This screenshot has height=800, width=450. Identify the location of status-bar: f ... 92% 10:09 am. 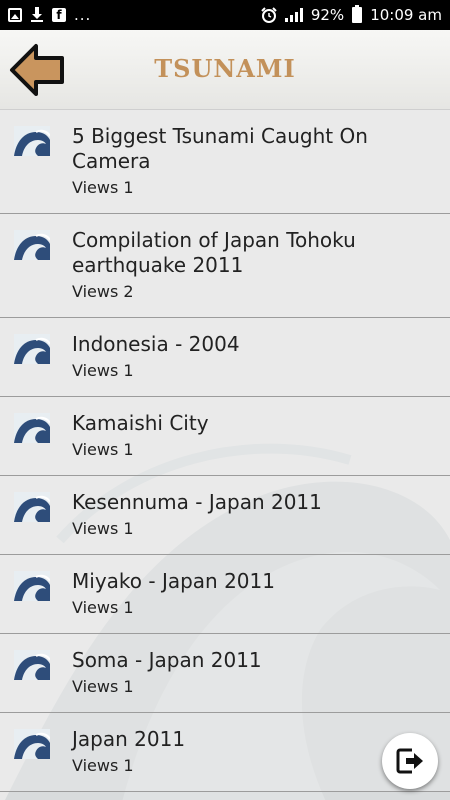
(225, 15).